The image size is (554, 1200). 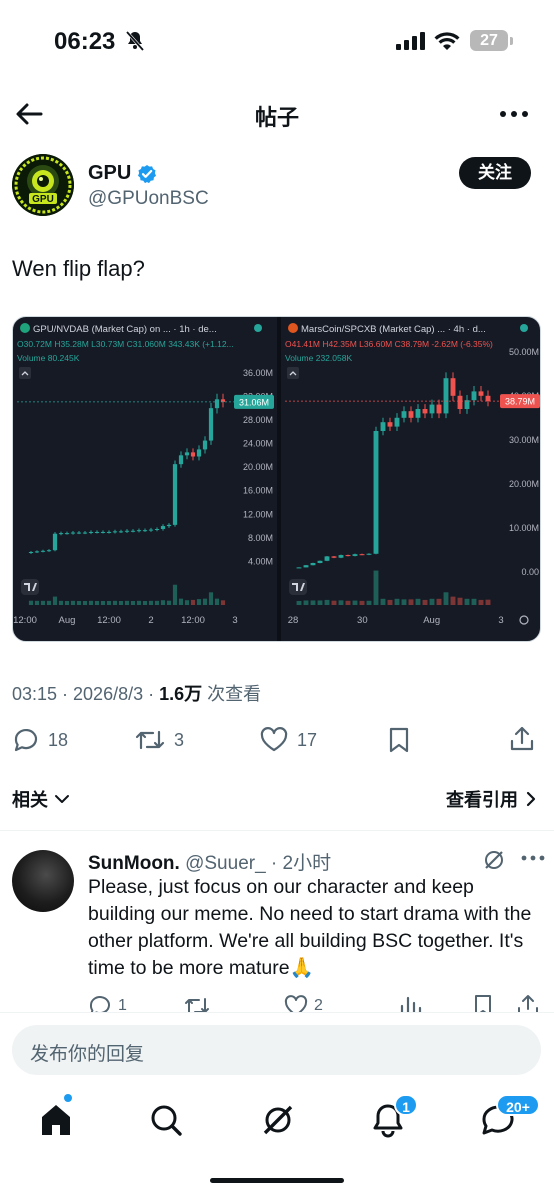 What do you see at coordinates (533, 858) in the screenshot?
I see `reply-more-icon` at bounding box center [533, 858].